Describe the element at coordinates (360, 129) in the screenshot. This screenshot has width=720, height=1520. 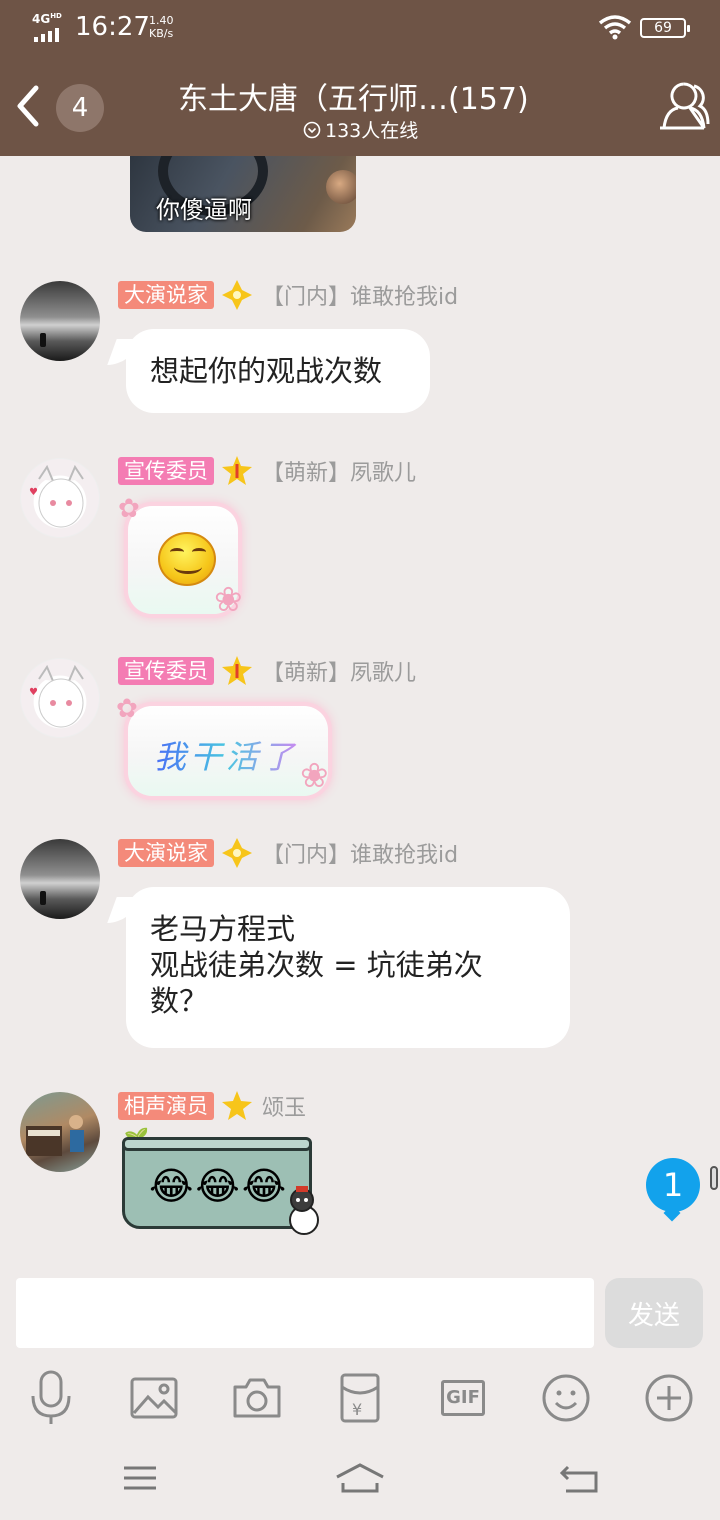
I see `online-count: 133人在线` at that location.